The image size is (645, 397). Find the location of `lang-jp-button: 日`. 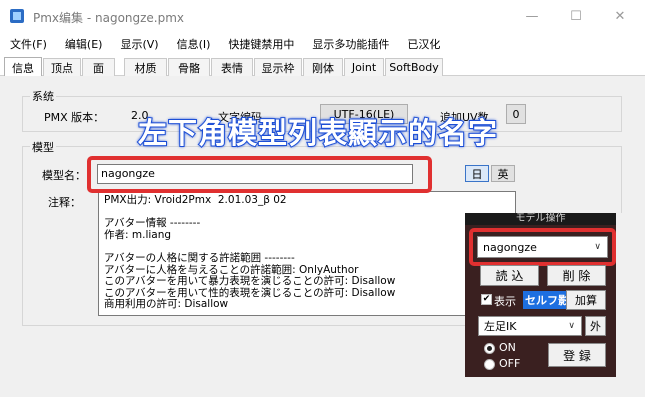

lang-jp-button: 日 is located at coordinates (477, 173).